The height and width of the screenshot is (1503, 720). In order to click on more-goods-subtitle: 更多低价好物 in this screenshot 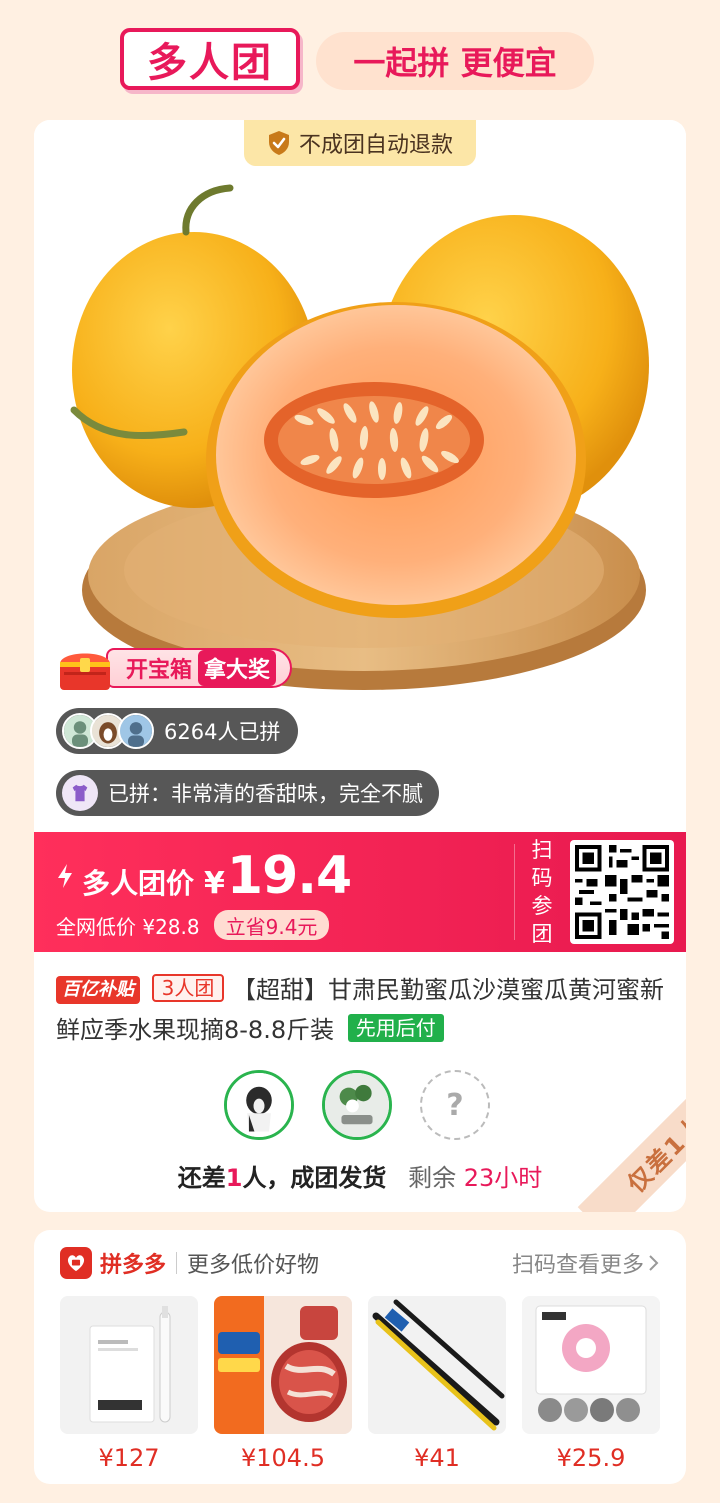, I will do `click(253, 1265)`.